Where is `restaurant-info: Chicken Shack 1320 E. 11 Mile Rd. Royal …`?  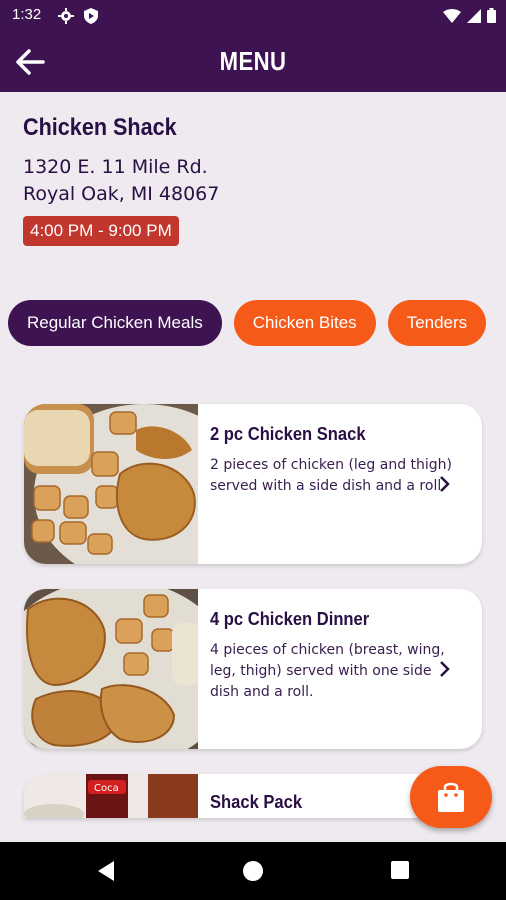
restaurant-info: Chicken Shack 1320 E. 11 Mile Rd. Royal … is located at coordinates (121, 180).